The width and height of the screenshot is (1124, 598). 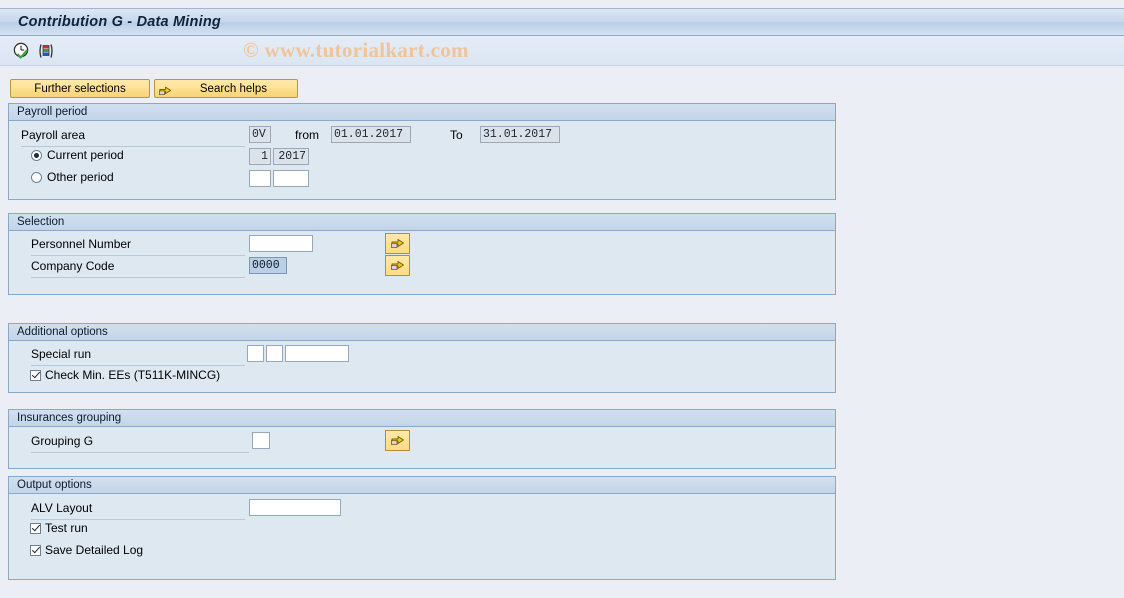 I want to click on window-title-bar: Contribution G - Data Mining, so click(x=562, y=22).